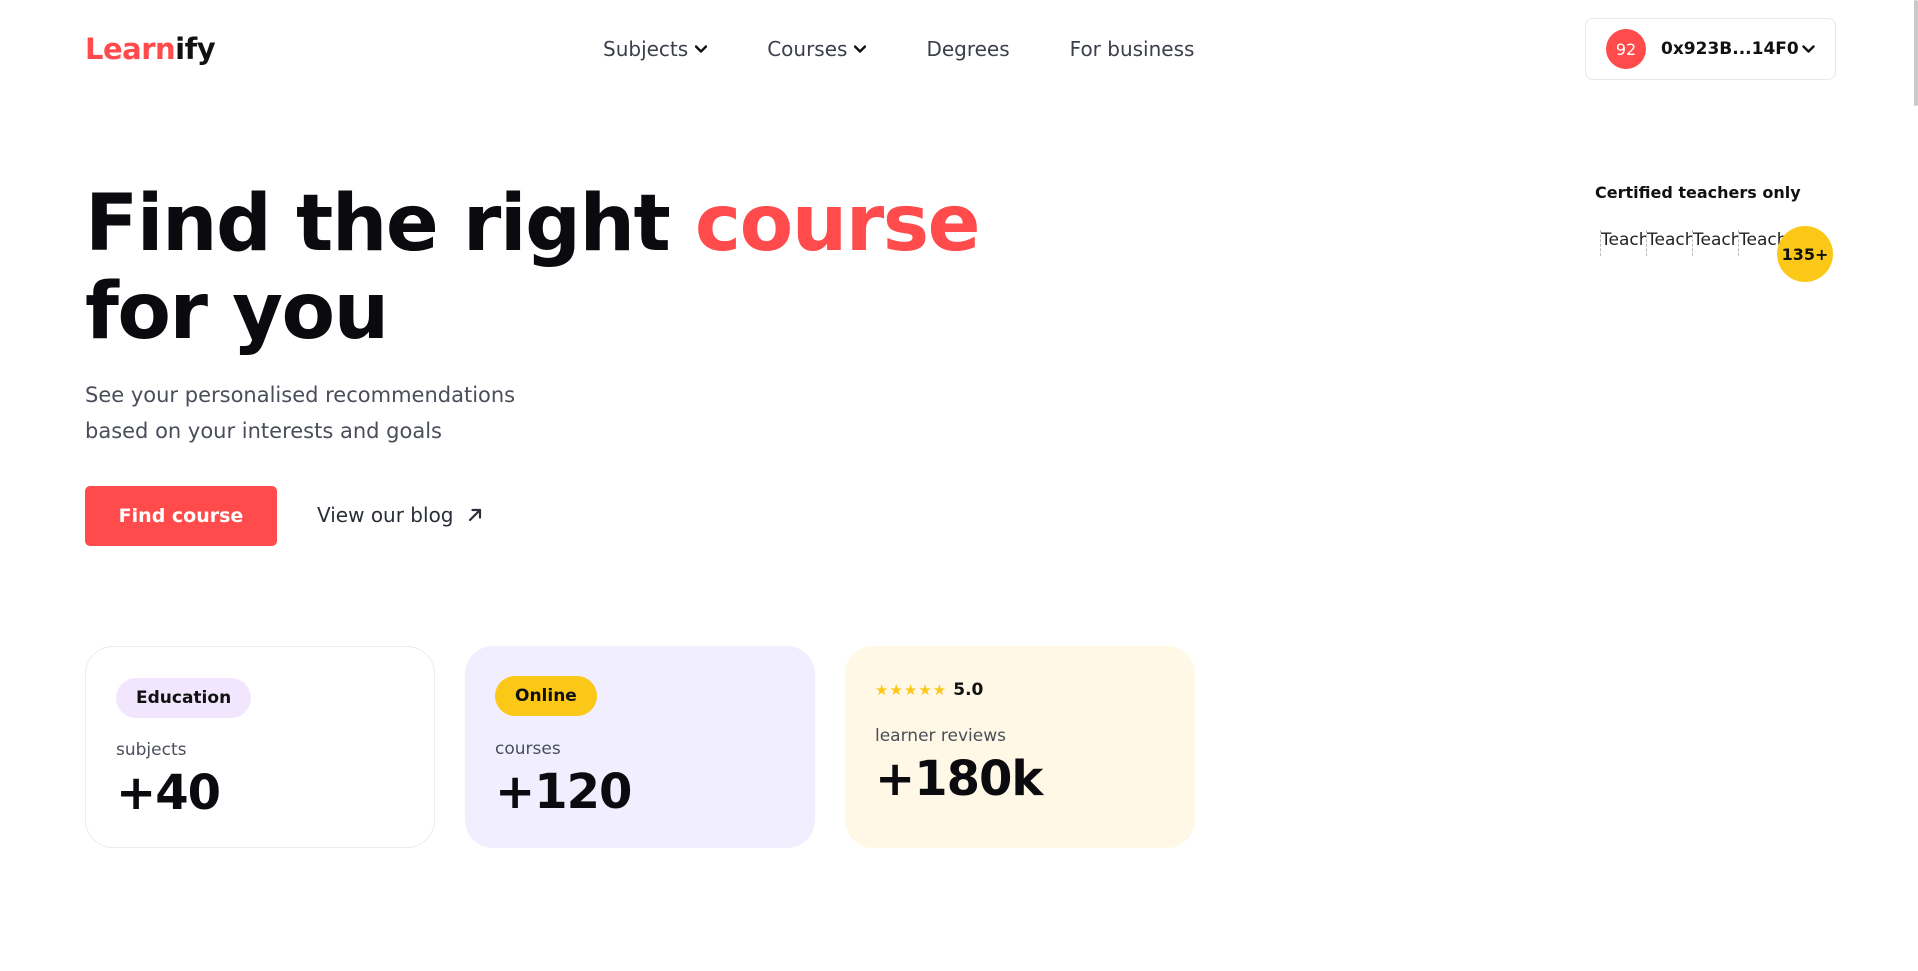  Describe the element at coordinates (1698, 192) in the screenshot. I see `certified-teachers-label: Certified teachers only` at that location.